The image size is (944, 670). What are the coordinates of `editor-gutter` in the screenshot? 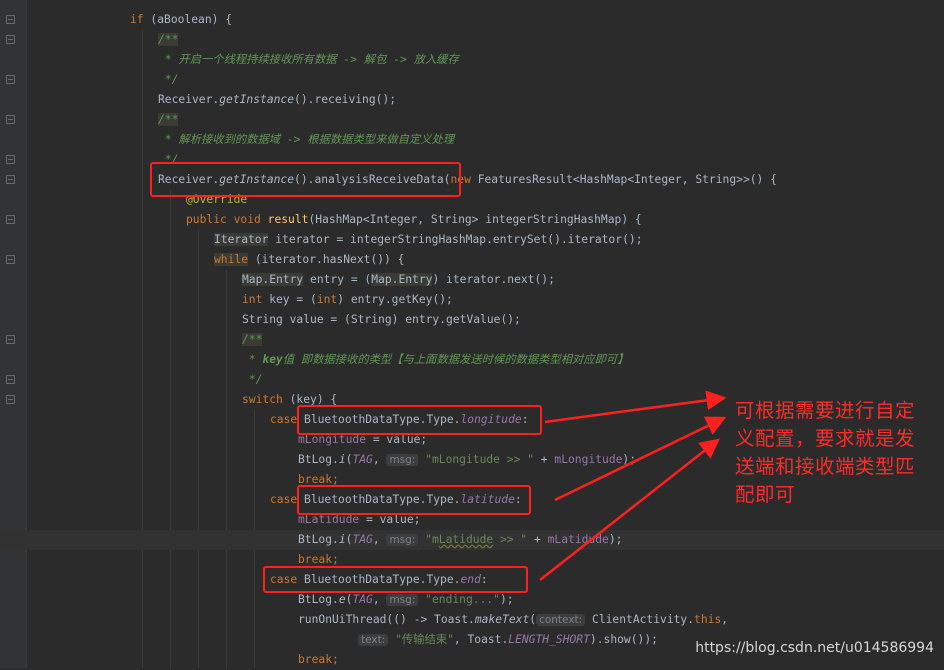 It's located at (13, 334).